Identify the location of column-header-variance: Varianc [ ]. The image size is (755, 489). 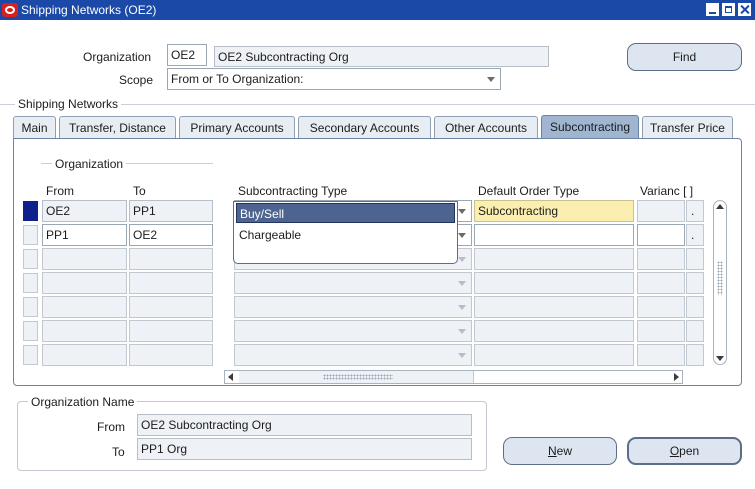
(667, 191).